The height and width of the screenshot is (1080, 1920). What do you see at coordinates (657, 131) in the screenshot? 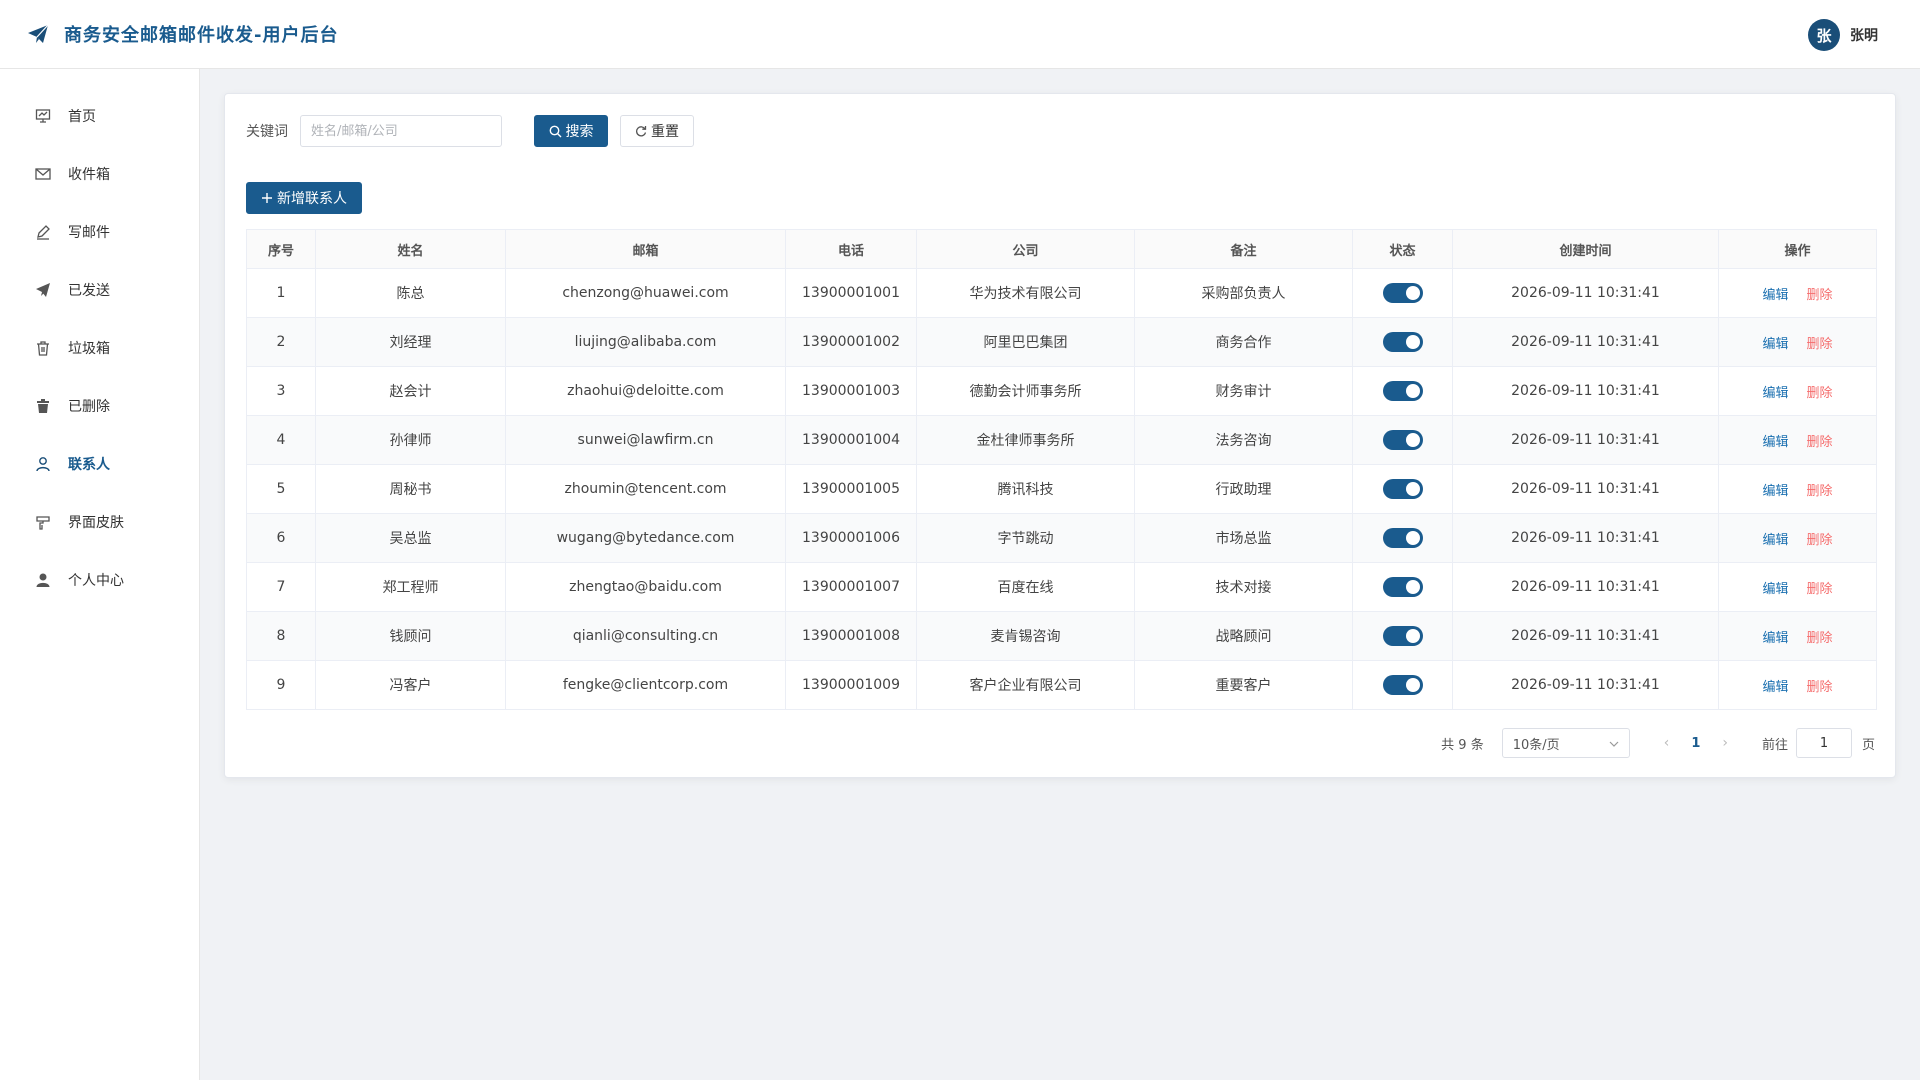
I see `reset-button: 重置` at bounding box center [657, 131].